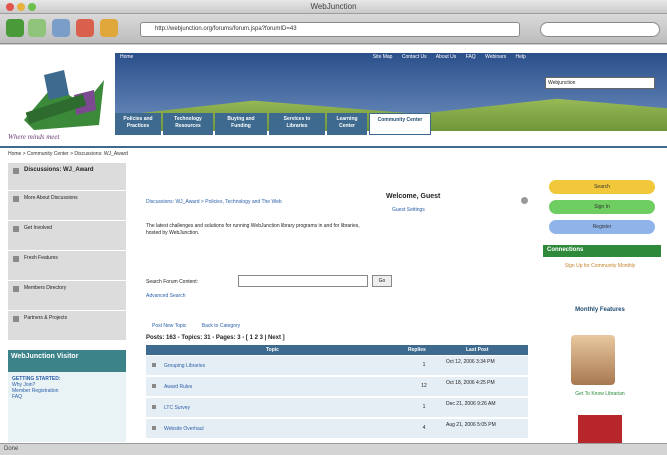 Image resolution: width=667 pixels, height=455 pixels. Describe the element at coordinates (67, 296) in the screenshot. I see `sidebar-item-members: Members Directory` at that location.